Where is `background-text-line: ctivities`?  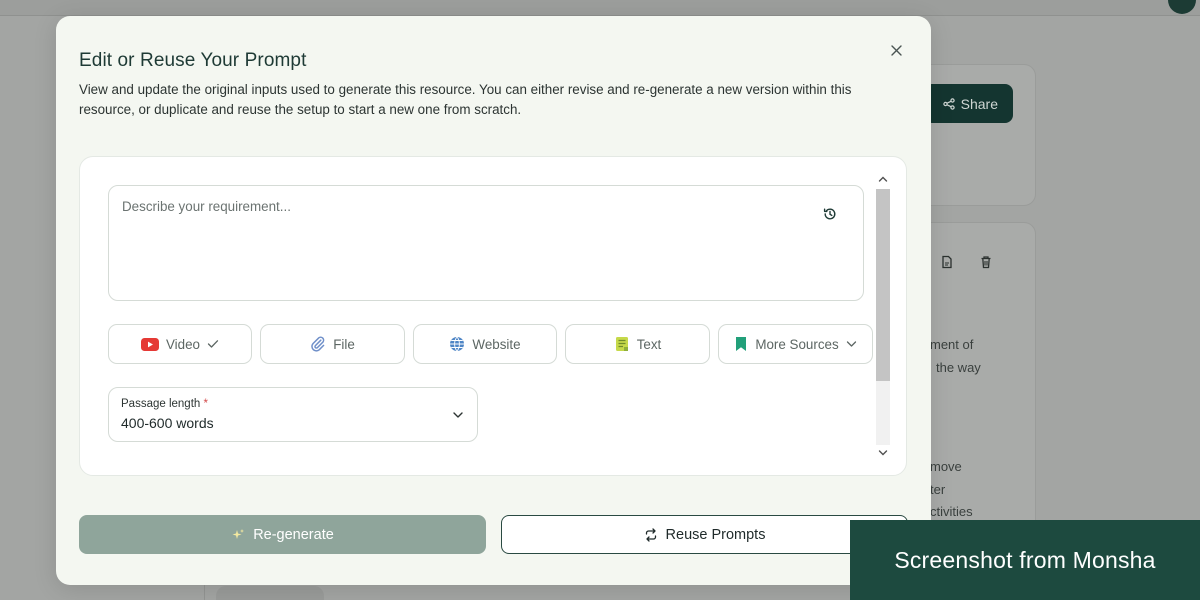
background-text-line: ctivities is located at coordinates (951, 511).